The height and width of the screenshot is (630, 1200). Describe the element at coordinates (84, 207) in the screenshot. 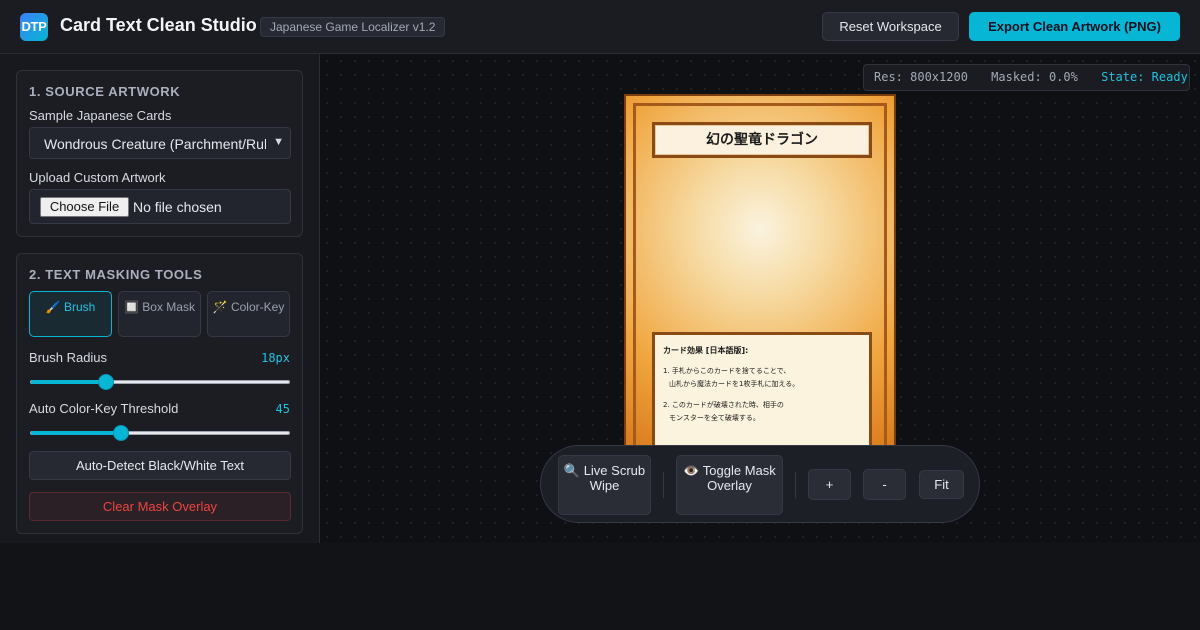

I see `choose-file-button: Choose File` at that location.